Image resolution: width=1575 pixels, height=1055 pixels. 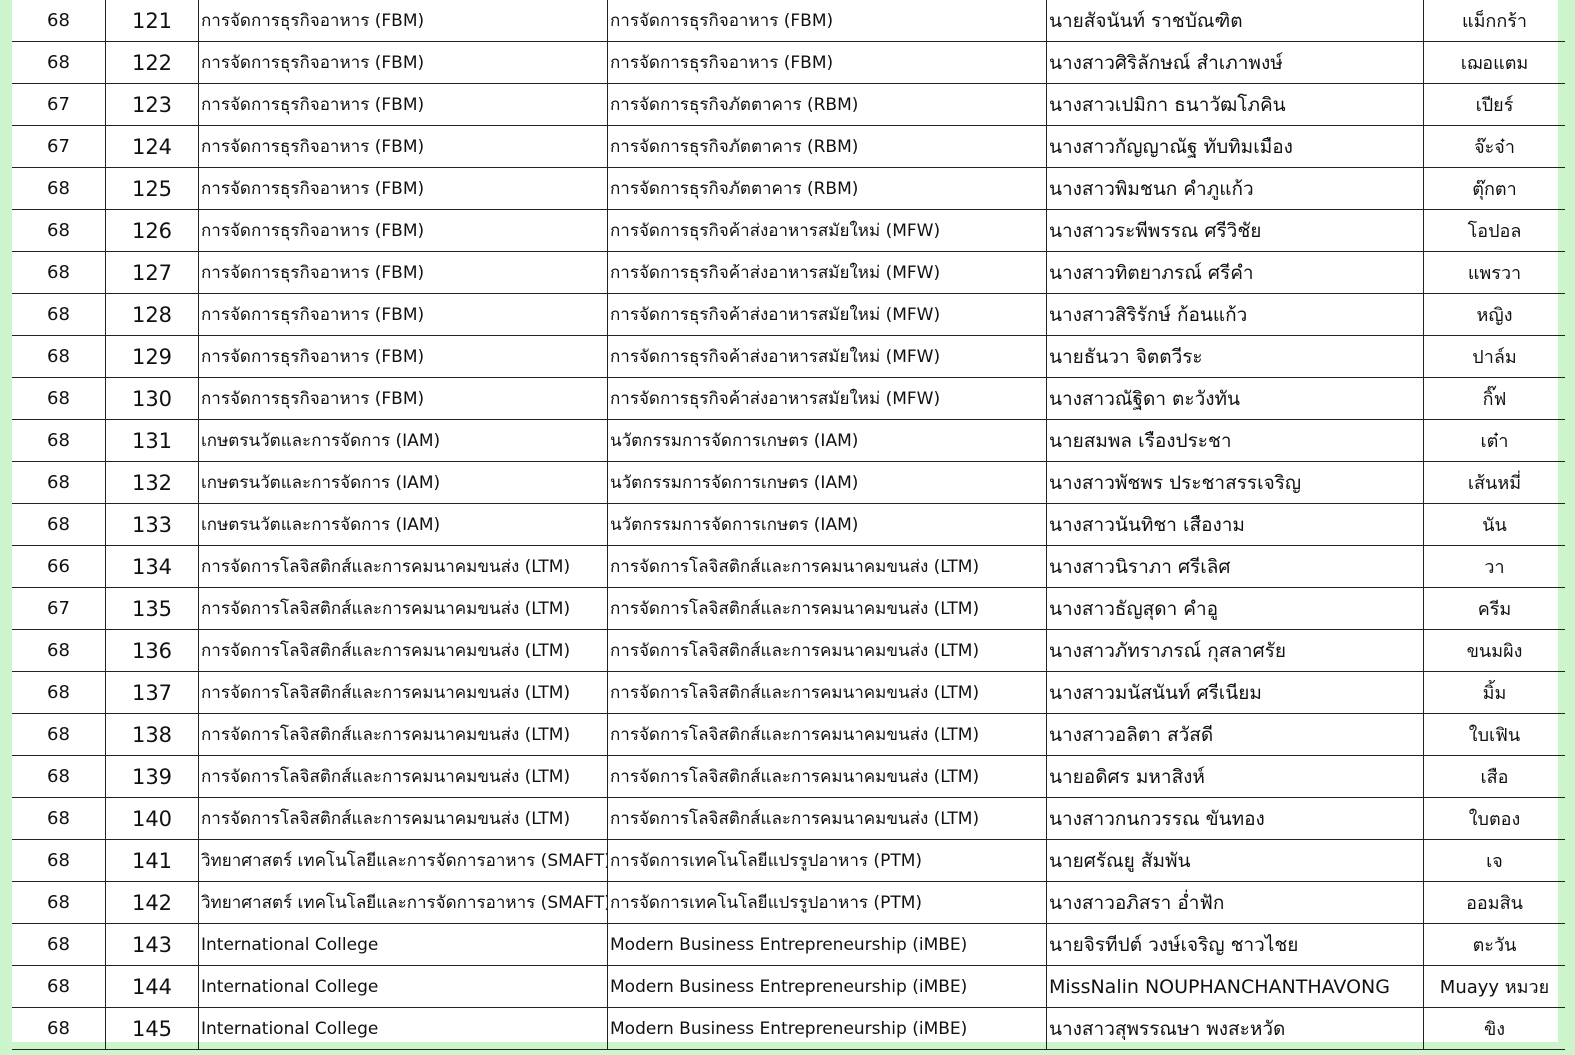 I want to click on cell-major: การจัดการธุรกิจภัตตาคาร (RBM), so click(x=827, y=104).